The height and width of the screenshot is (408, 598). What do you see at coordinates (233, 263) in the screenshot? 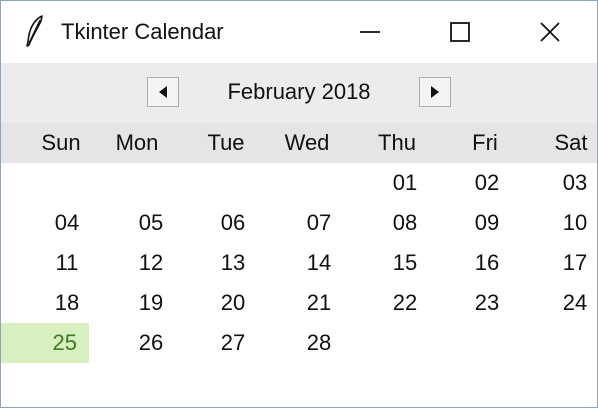
I see `day-13: 13` at bounding box center [233, 263].